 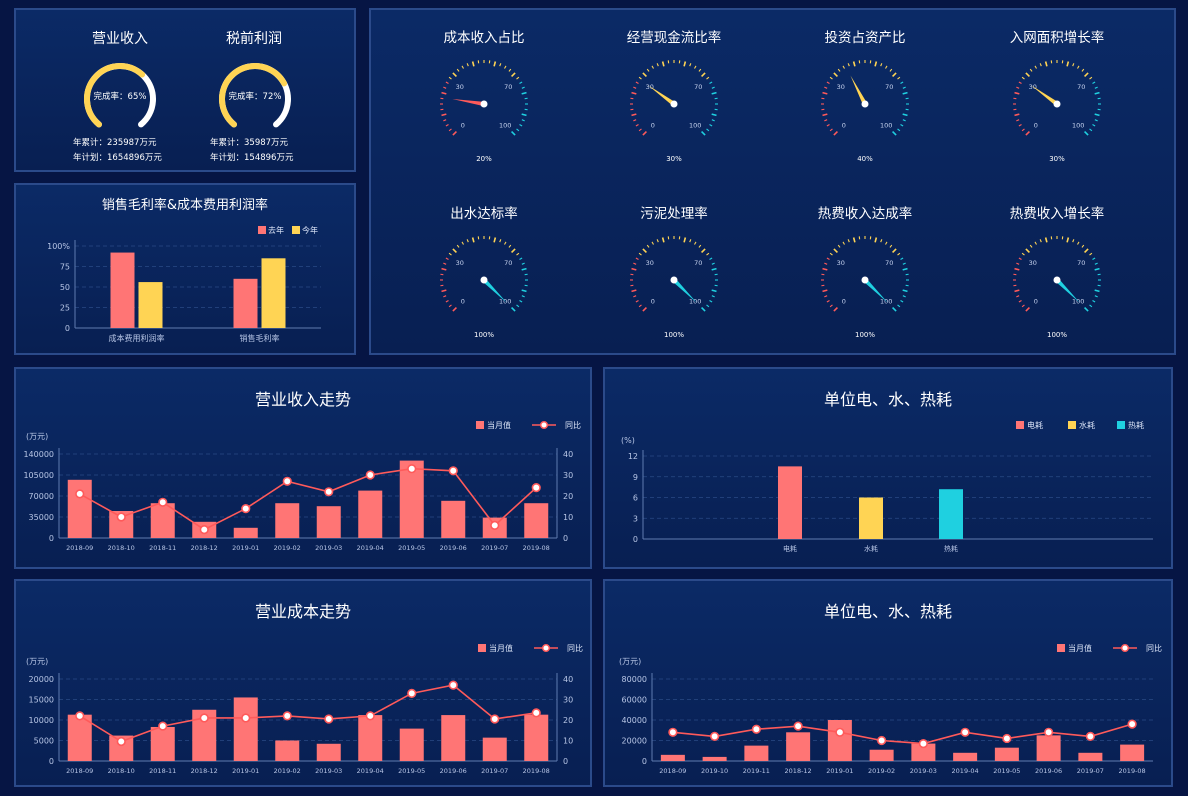 I want to click on y-tick-label: 0, so click(x=67, y=328).